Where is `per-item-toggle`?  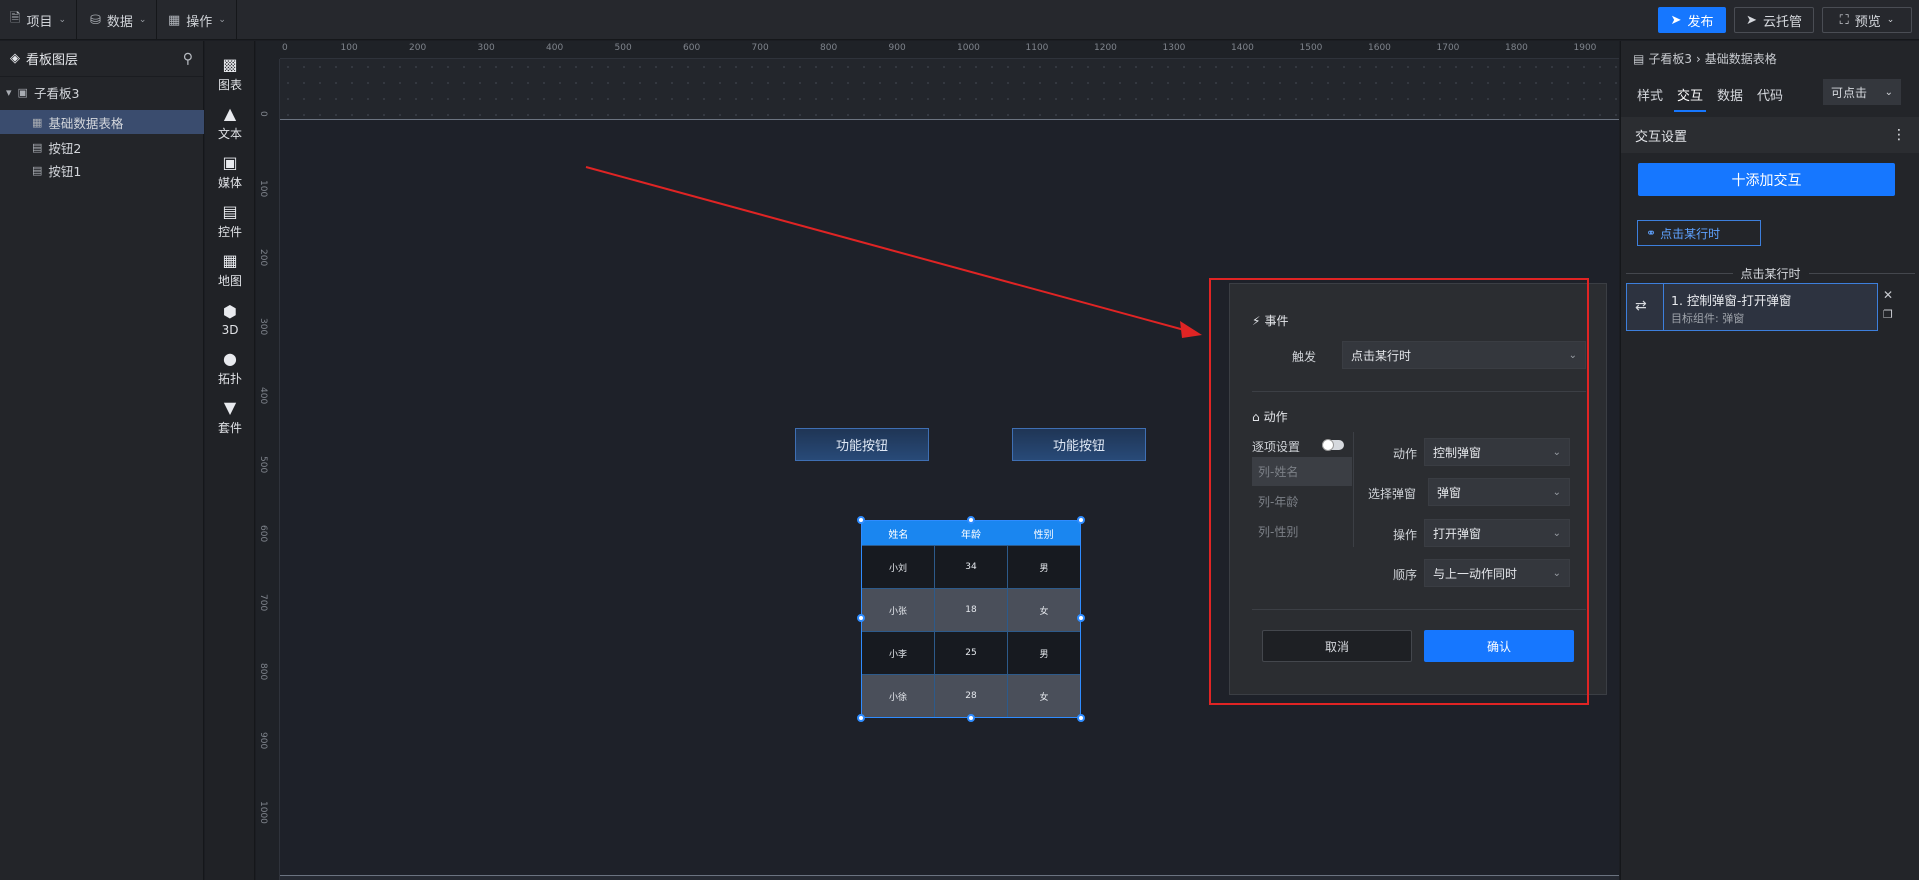
per-item-toggle is located at coordinates (1333, 445).